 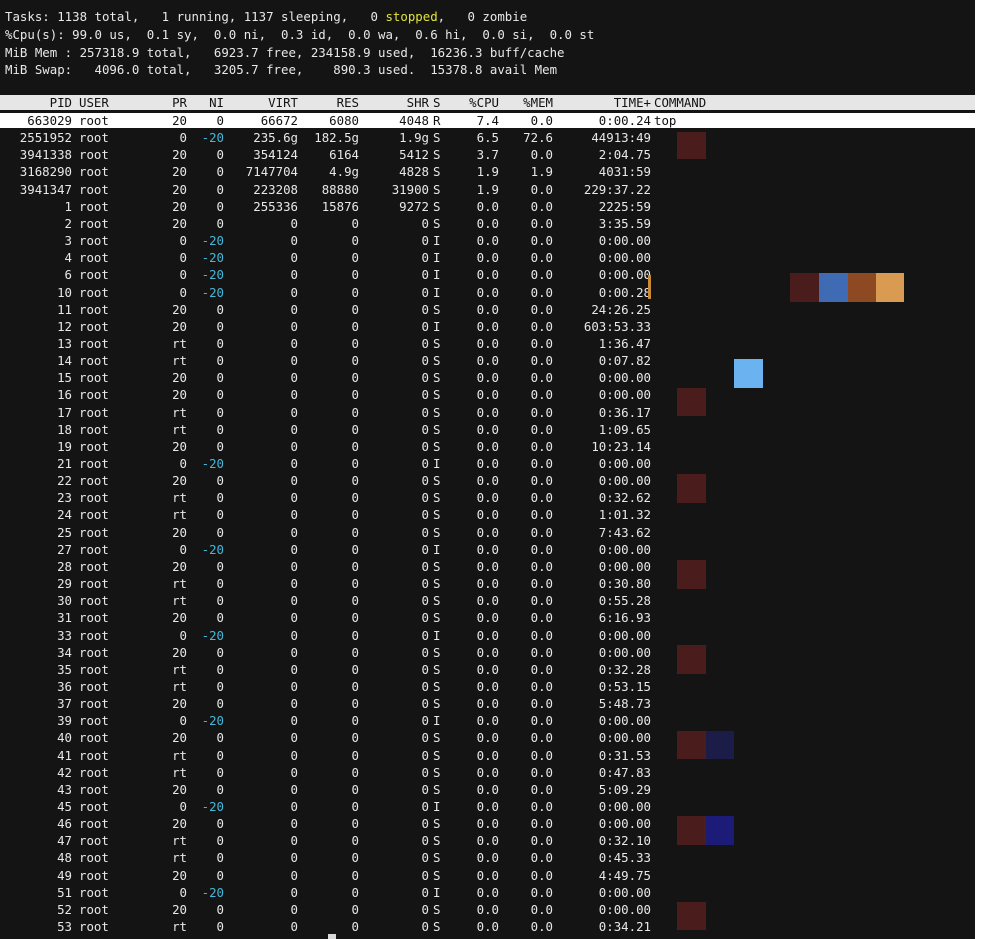 What do you see at coordinates (216, 102) in the screenshot?
I see `column-header-ni: NI` at bounding box center [216, 102].